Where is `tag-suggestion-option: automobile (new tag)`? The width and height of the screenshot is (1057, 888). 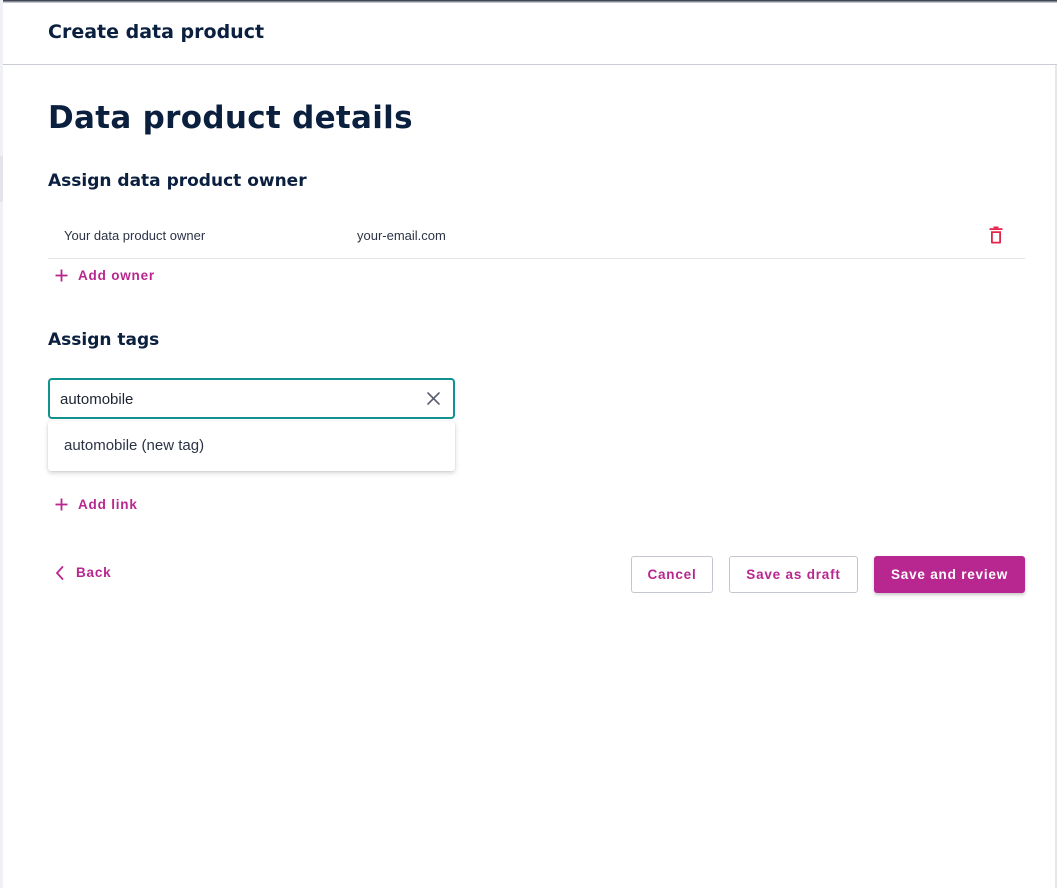
tag-suggestion-option: automobile (new tag) is located at coordinates (251, 446).